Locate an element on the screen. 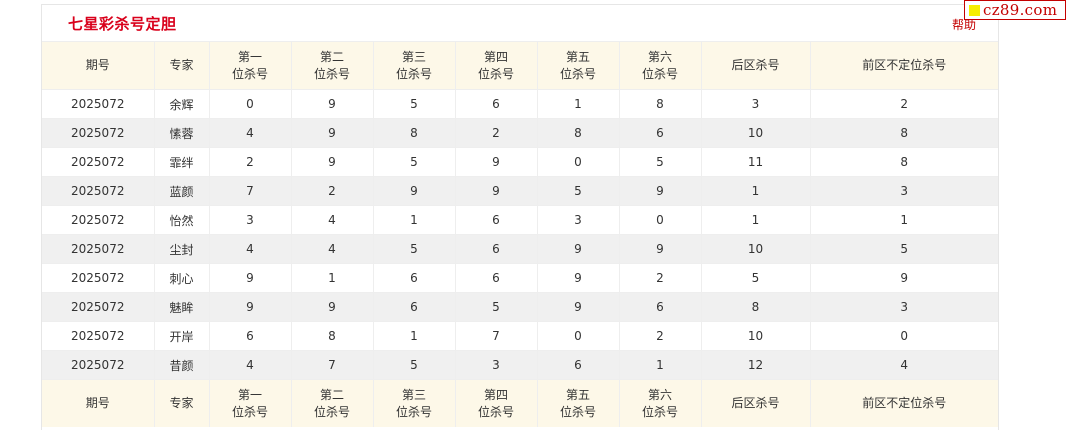 This screenshot has height=430, width=1066. table-row: 2025072 魅眸 9 9 6 5 9 6 8 3 is located at coordinates (520, 307).